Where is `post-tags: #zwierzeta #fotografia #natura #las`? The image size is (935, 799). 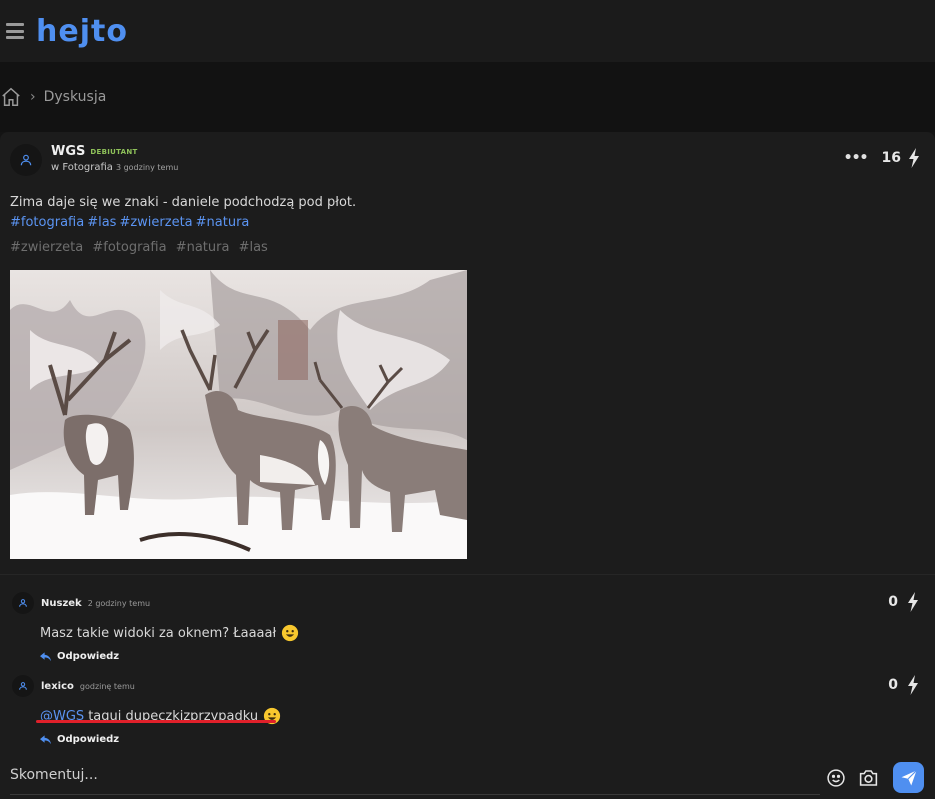 post-tags: #zwierzeta #fotografia #natura #las is located at coordinates (141, 247).